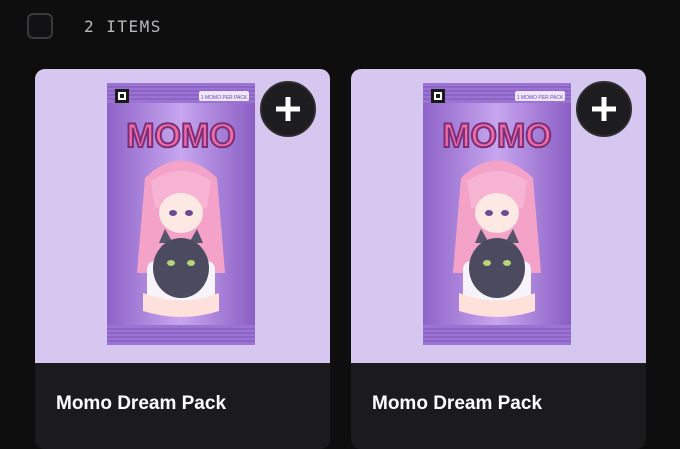  What do you see at coordinates (40, 26) in the screenshot?
I see `select-all-checkbox` at bounding box center [40, 26].